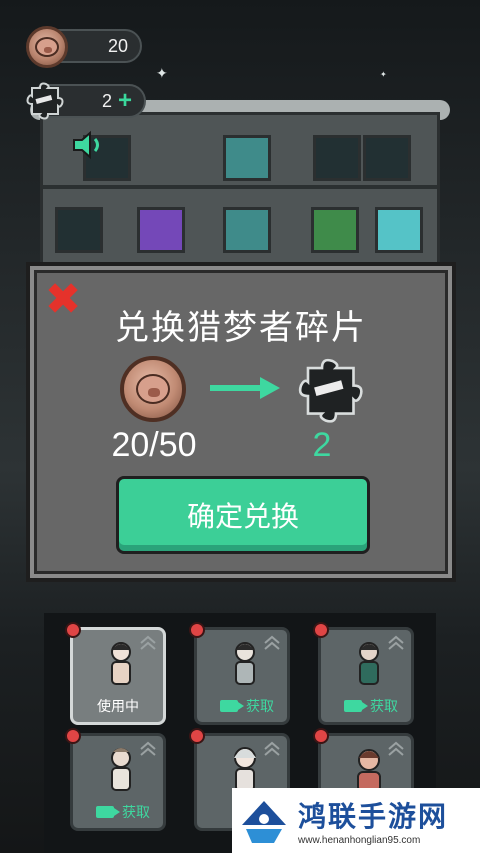 The width and height of the screenshot is (480, 853). What do you see at coordinates (241, 328) in the screenshot?
I see `dialog-title: 兑换猎梦者碎片` at bounding box center [241, 328].